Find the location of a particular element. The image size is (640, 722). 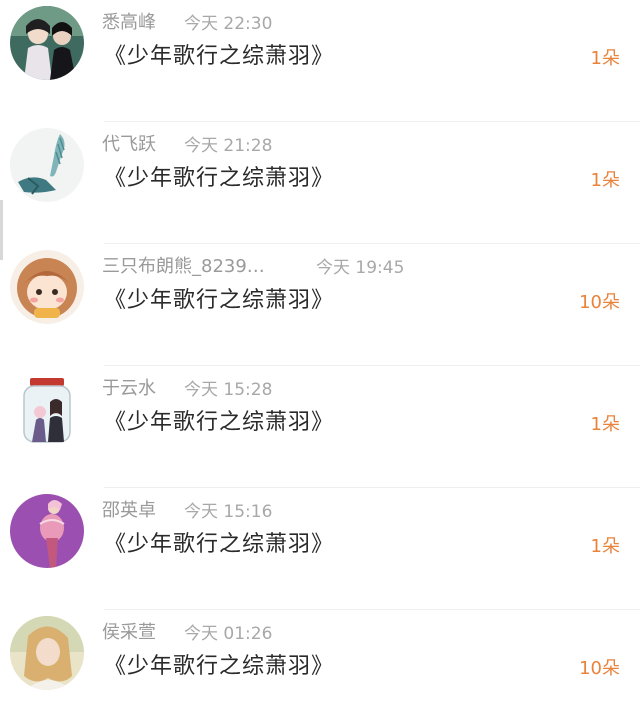

avatar-cartoon-girl-icon is located at coordinates (47, 287).